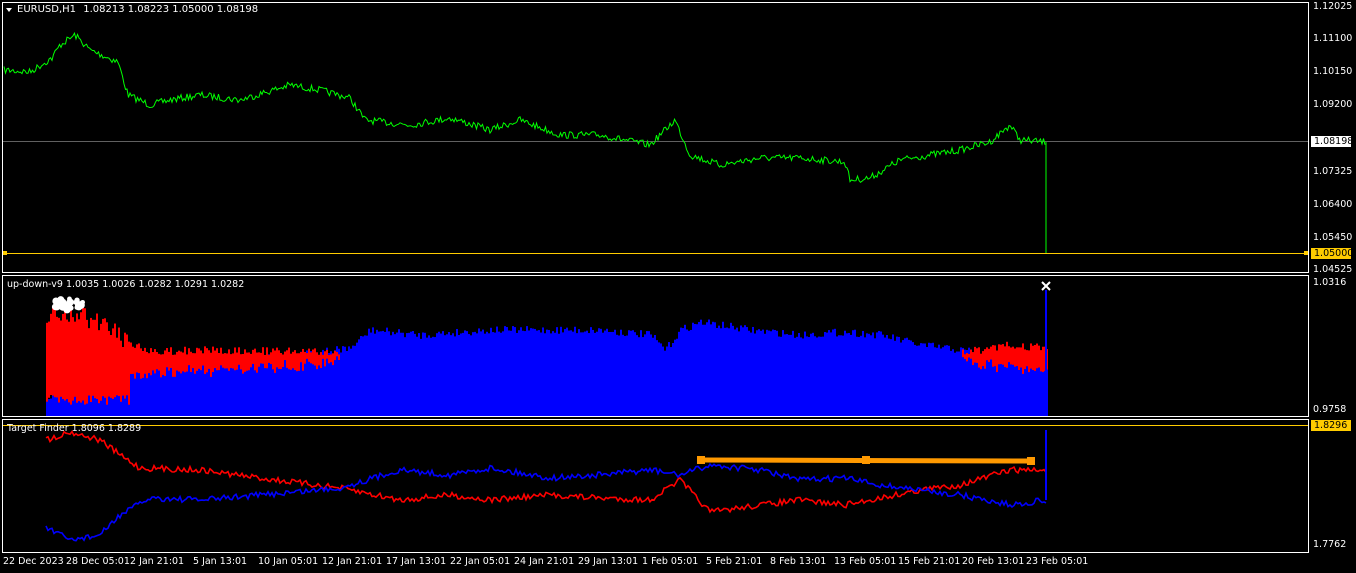 This screenshot has height=573, width=1356. I want to click on time-tick: 10 Jan 05:01, so click(288, 561).